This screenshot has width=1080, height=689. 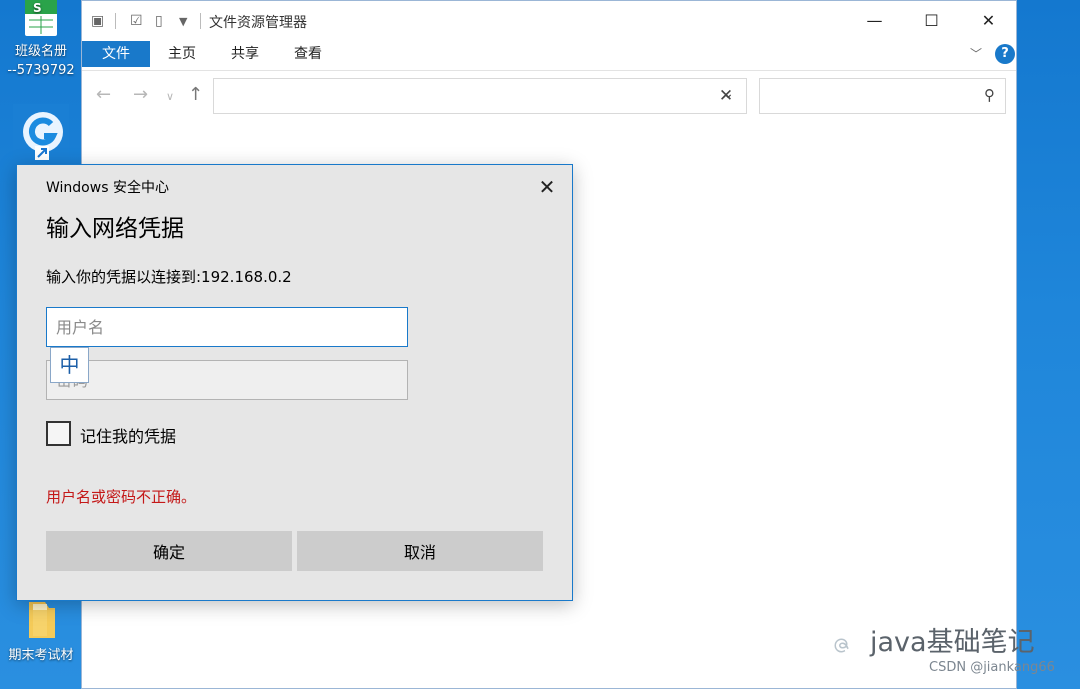 What do you see at coordinates (115, 229) in the screenshot?
I see `dialog-heading: 输入网络凭据` at bounding box center [115, 229].